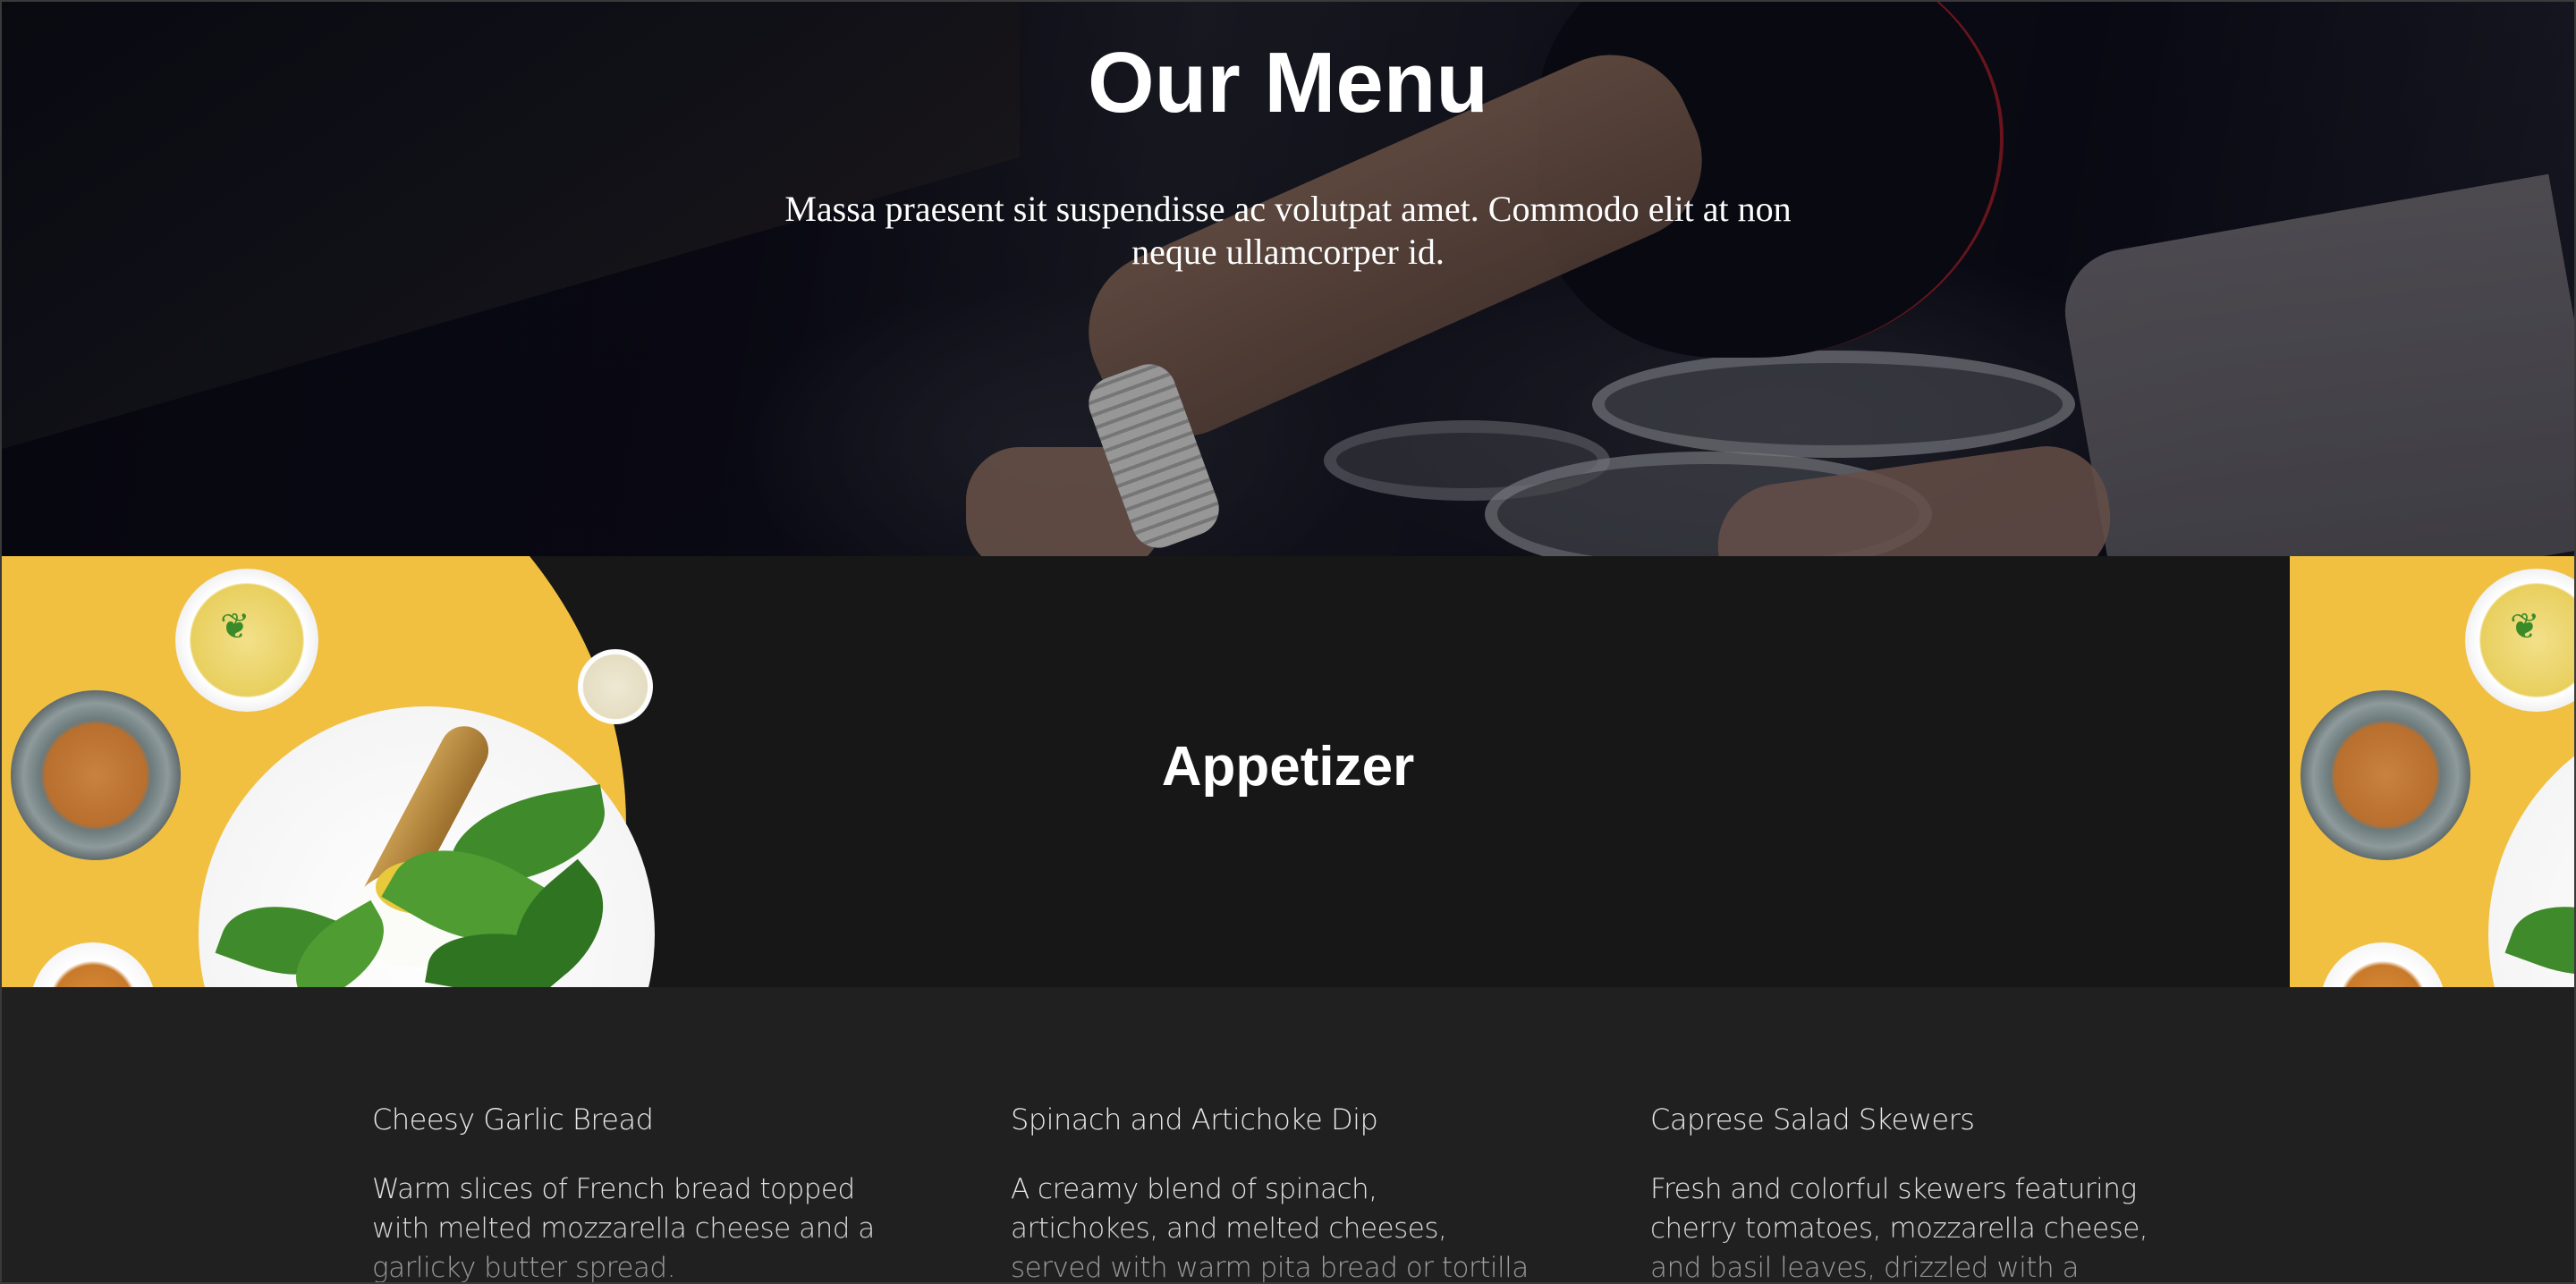 The height and width of the screenshot is (1284, 2576). I want to click on menu-item-name: Caprese Salad Skewers, so click(1812, 1119).